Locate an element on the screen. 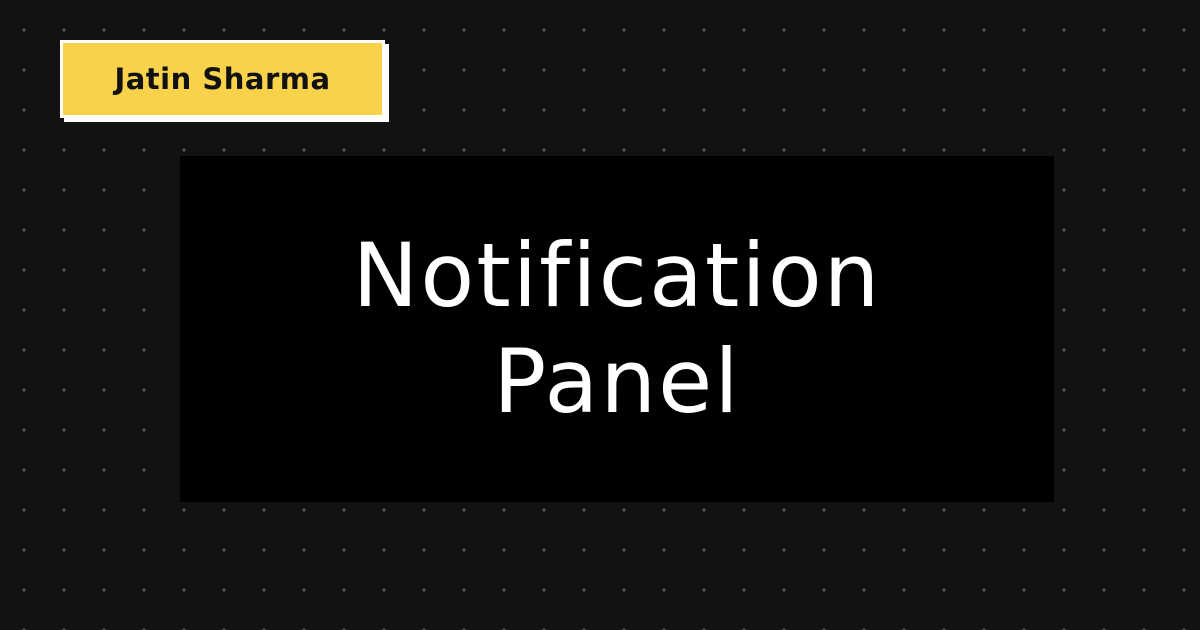 The width and height of the screenshot is (1200, 630). title-line-1: Notification is located at coordinates (617, 275).